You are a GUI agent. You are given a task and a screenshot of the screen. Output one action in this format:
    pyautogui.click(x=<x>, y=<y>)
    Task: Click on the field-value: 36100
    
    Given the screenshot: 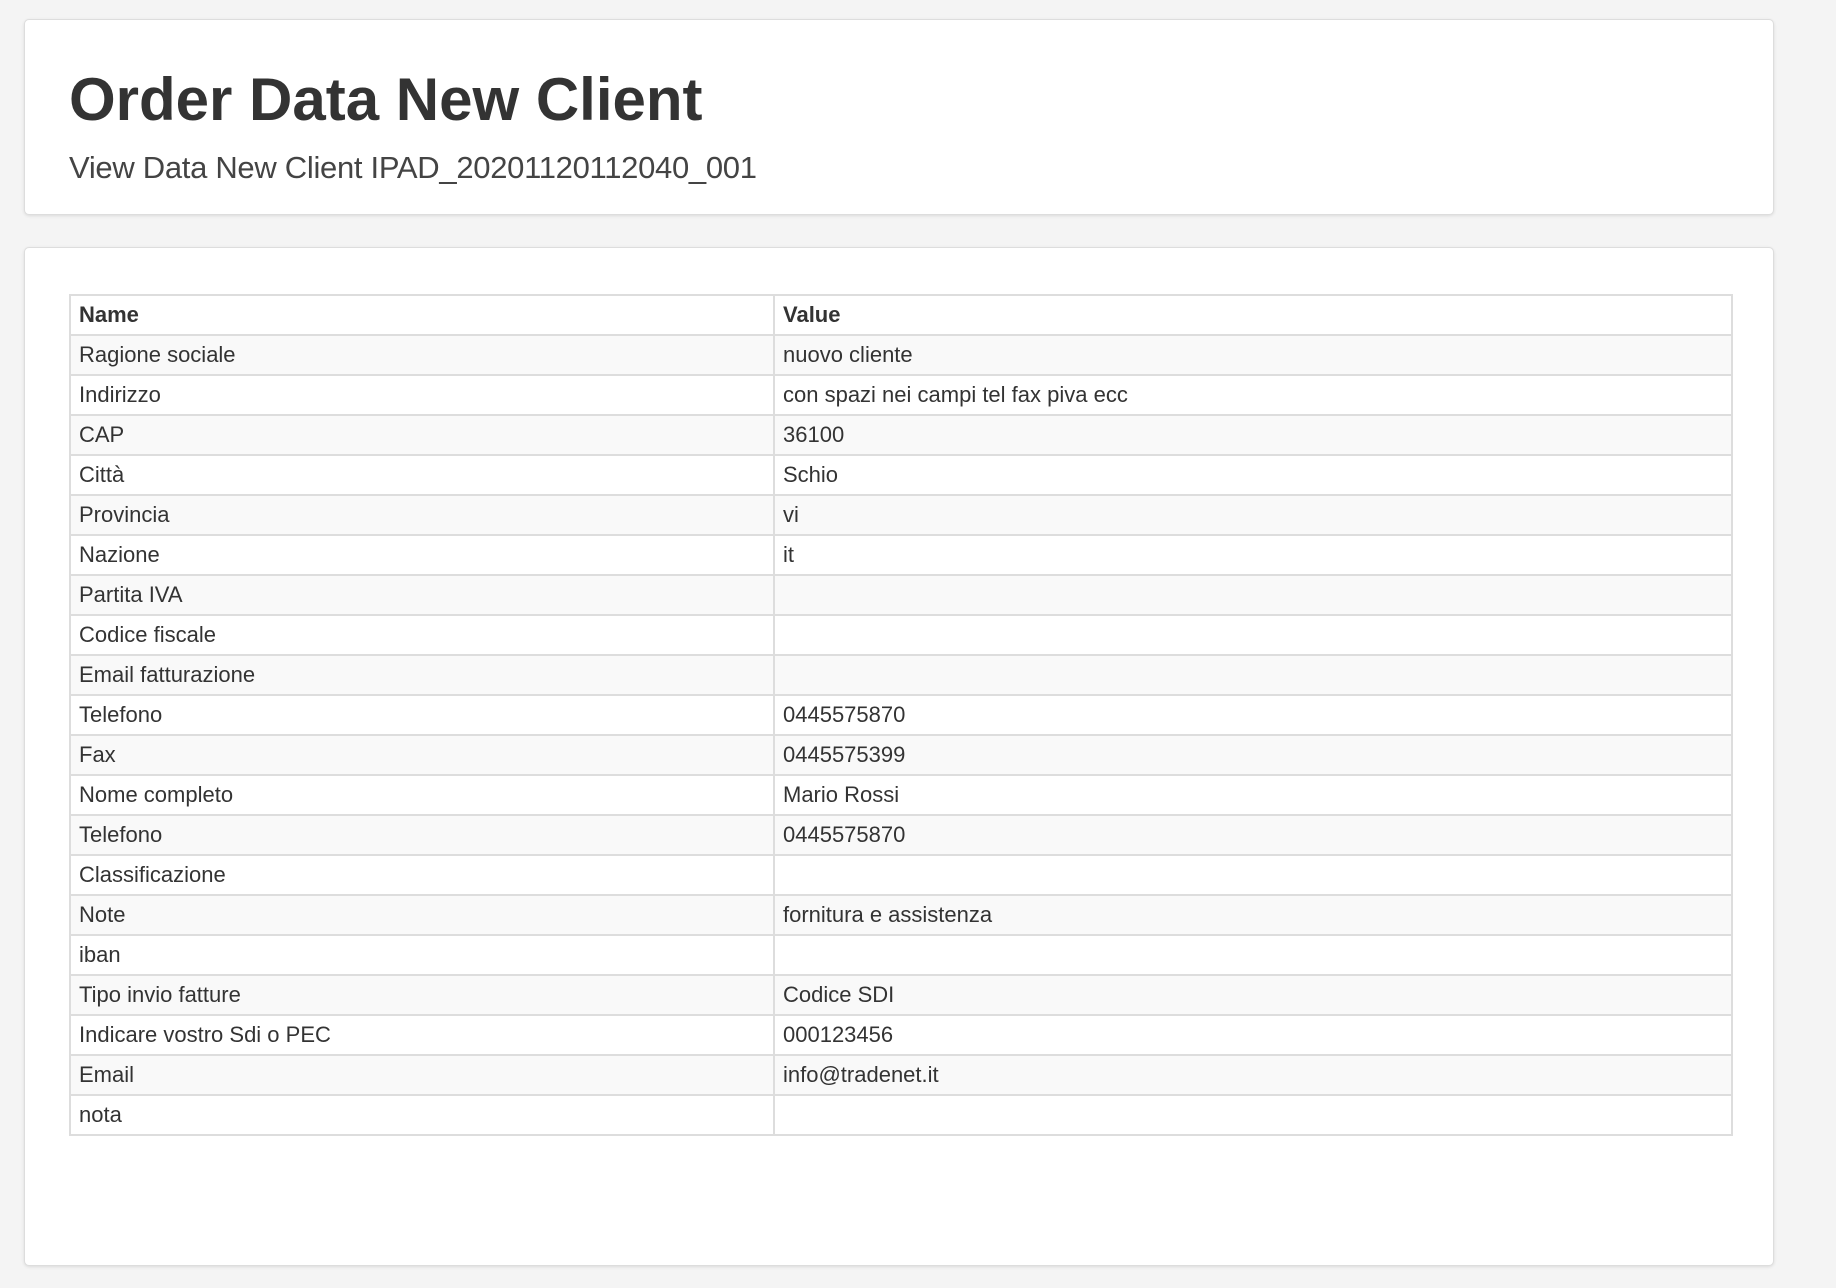 What is the action you would take?
    pyautogui.click(x=1253, y=435)
    